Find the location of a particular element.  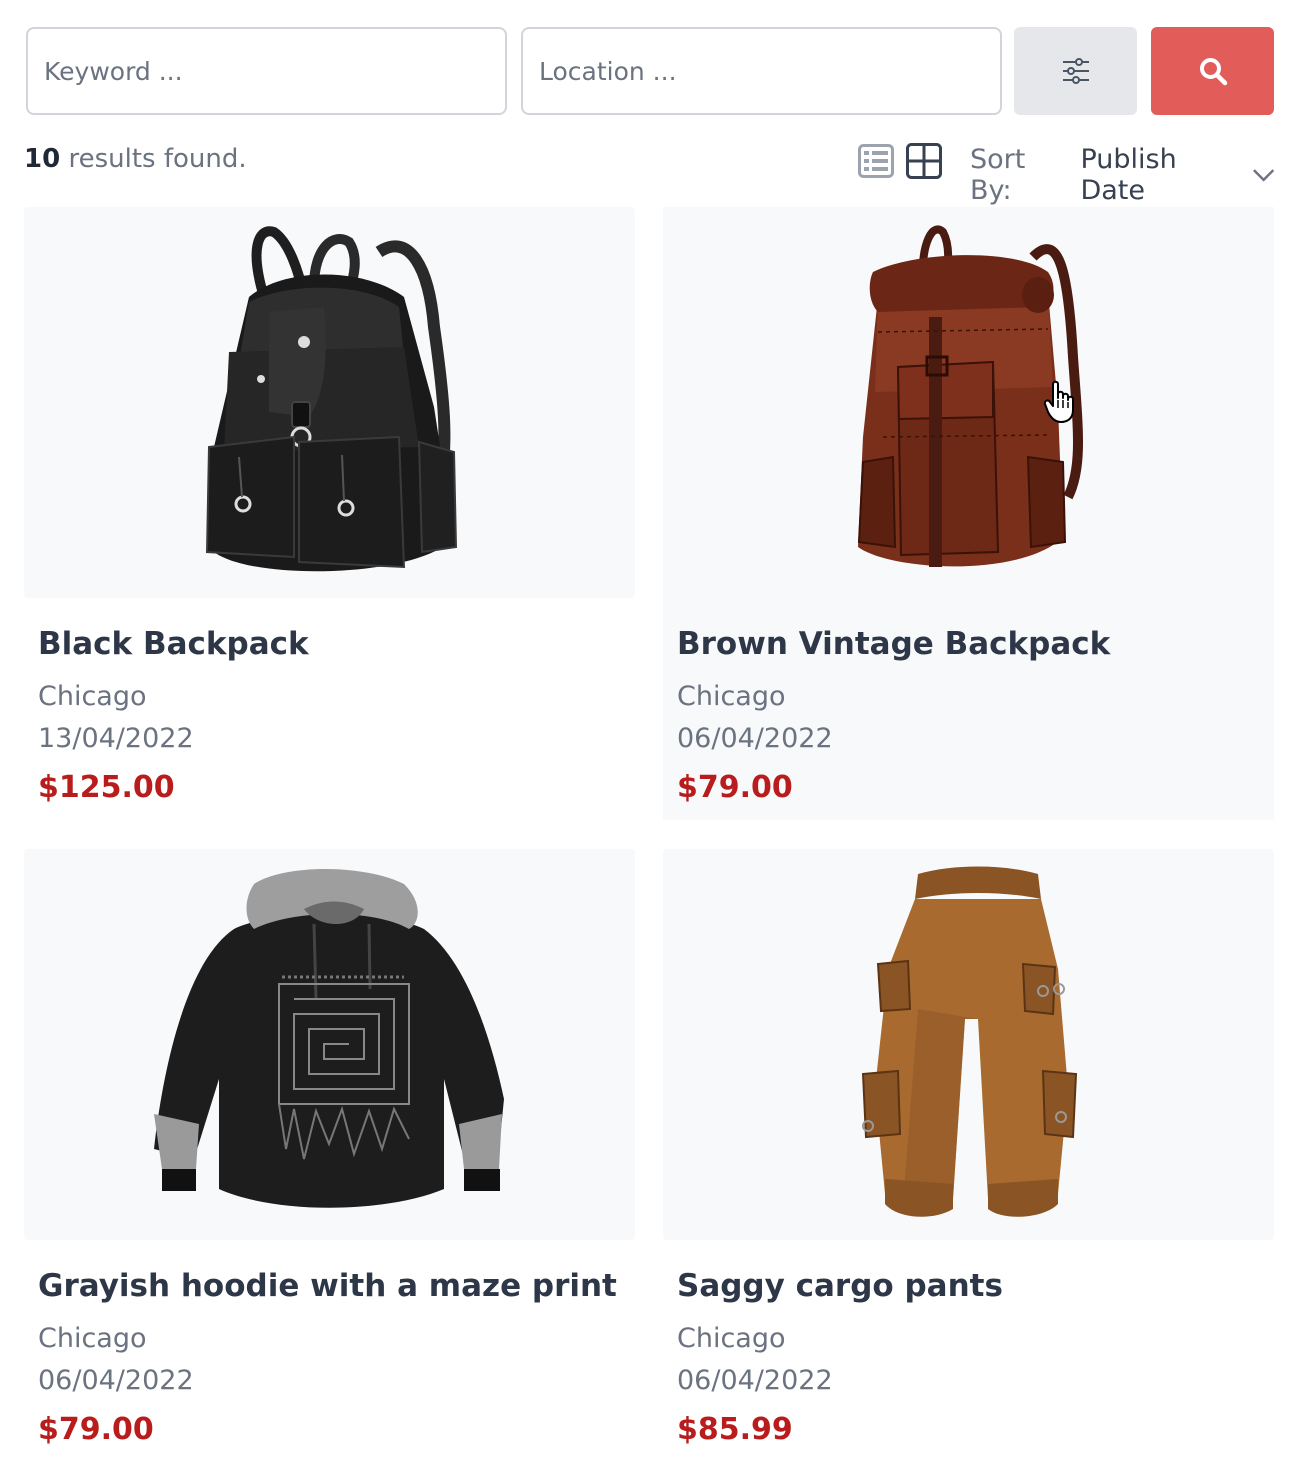

search-button is located at coordinates (1212, 71).